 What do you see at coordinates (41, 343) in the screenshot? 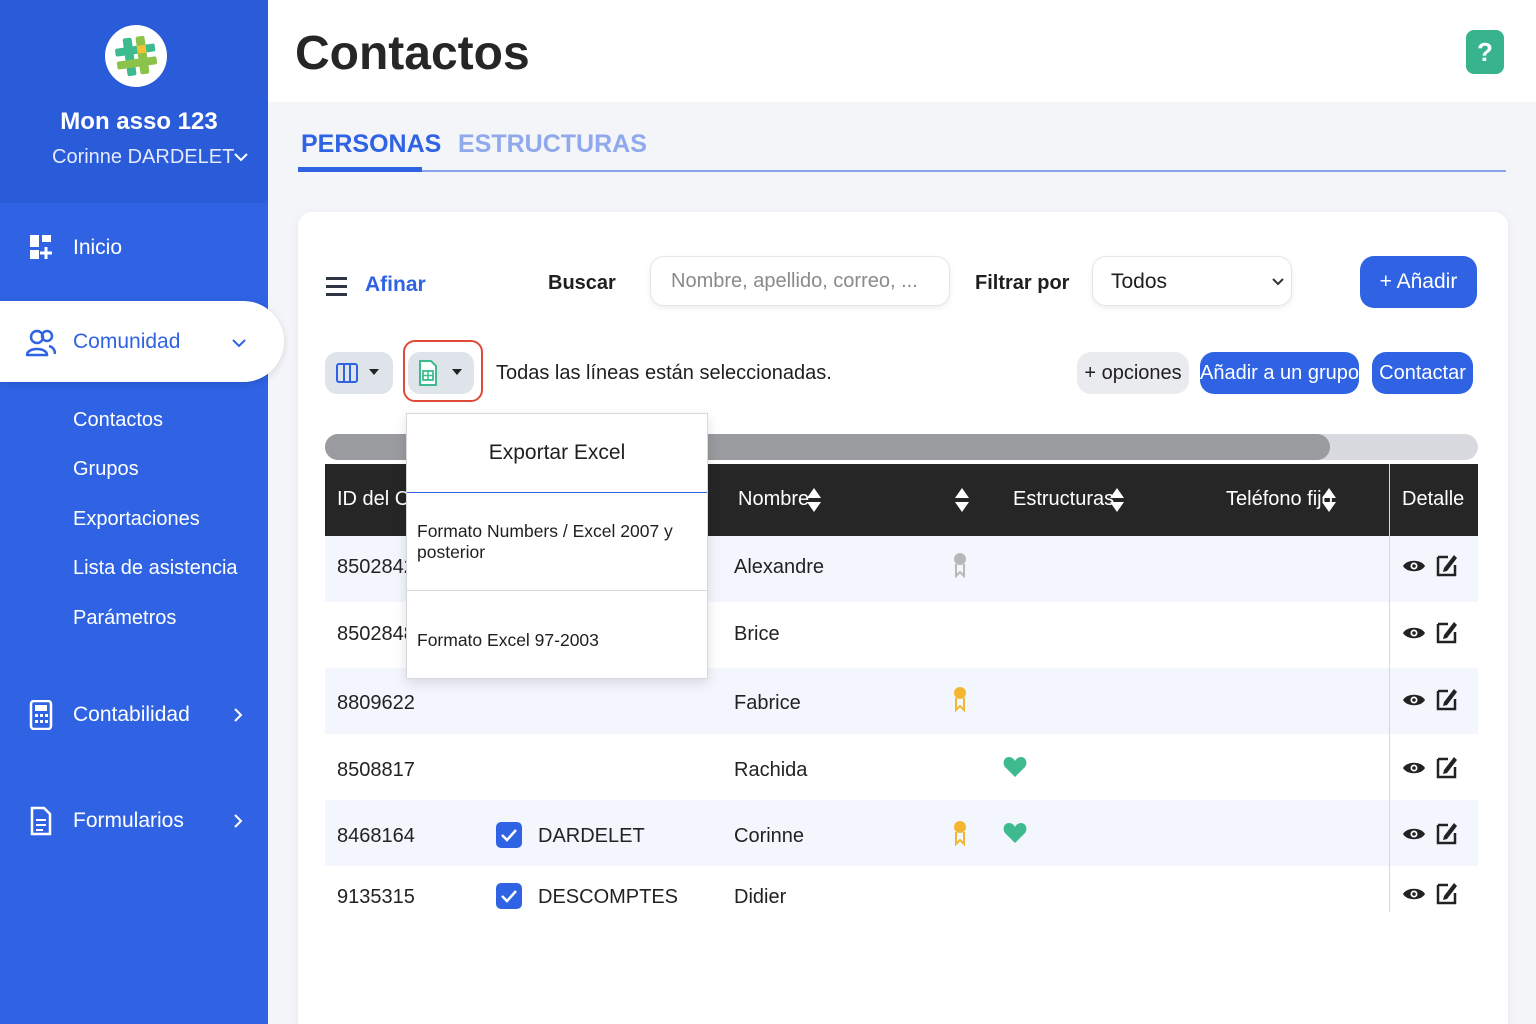
I see `users-icon` at bounding box center [41, 343].